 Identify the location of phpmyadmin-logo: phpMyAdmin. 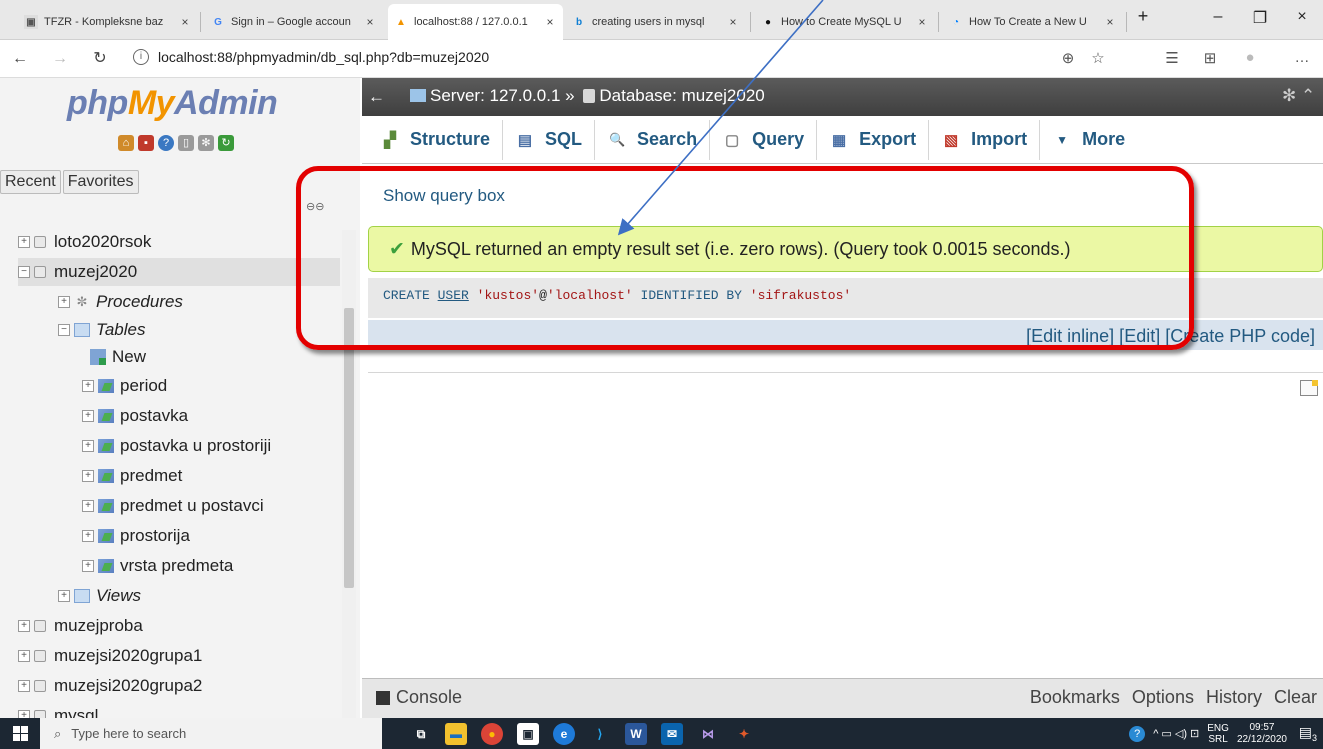
(172, 103).